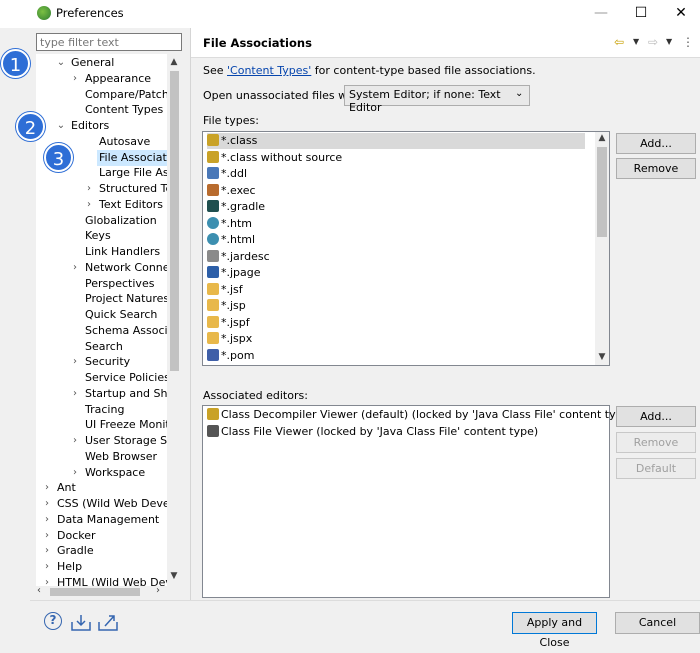 This screenshot has height=653, width=700. Describe the element at coordinates (396, 356) in the screenshot. I see `file-type-row: *.pom` at that location.